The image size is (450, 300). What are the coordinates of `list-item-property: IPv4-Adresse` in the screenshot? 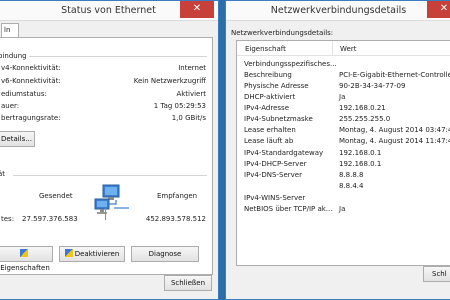 It's located at (266, 108).